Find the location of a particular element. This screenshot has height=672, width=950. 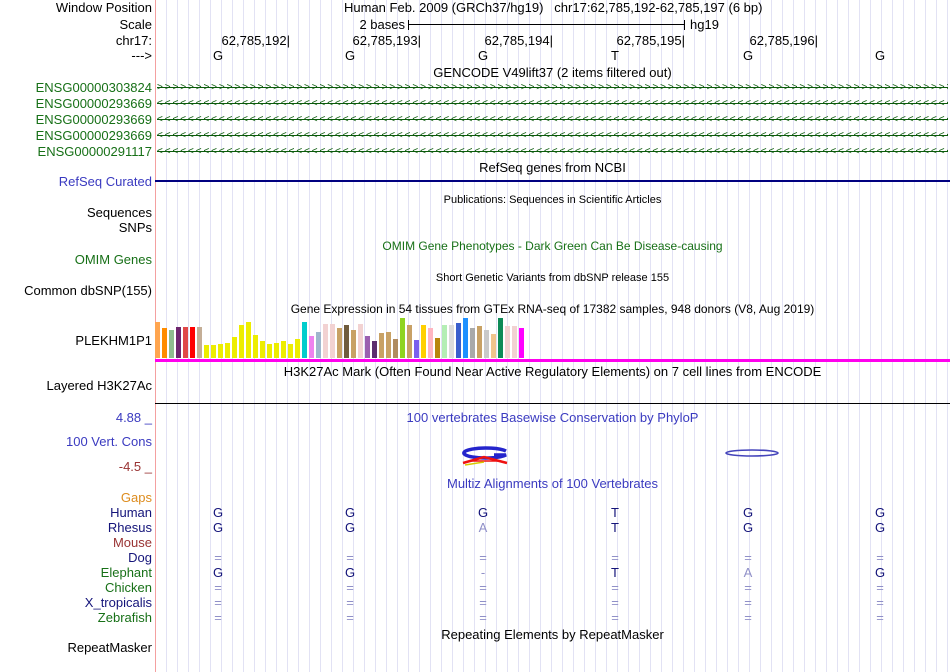

multiz-species-label: Elephant is located at coordinates (76, 573).